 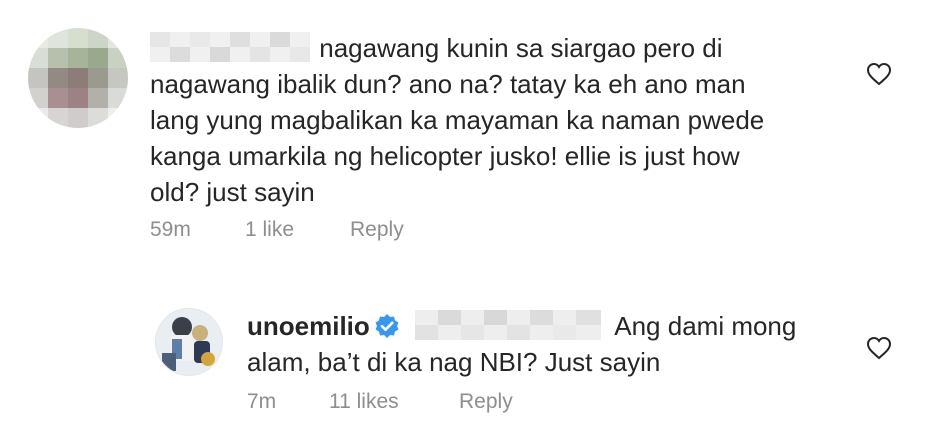 I want to click on comment-line: unoemilio Ang dami mong, so click(x=522, y=325).